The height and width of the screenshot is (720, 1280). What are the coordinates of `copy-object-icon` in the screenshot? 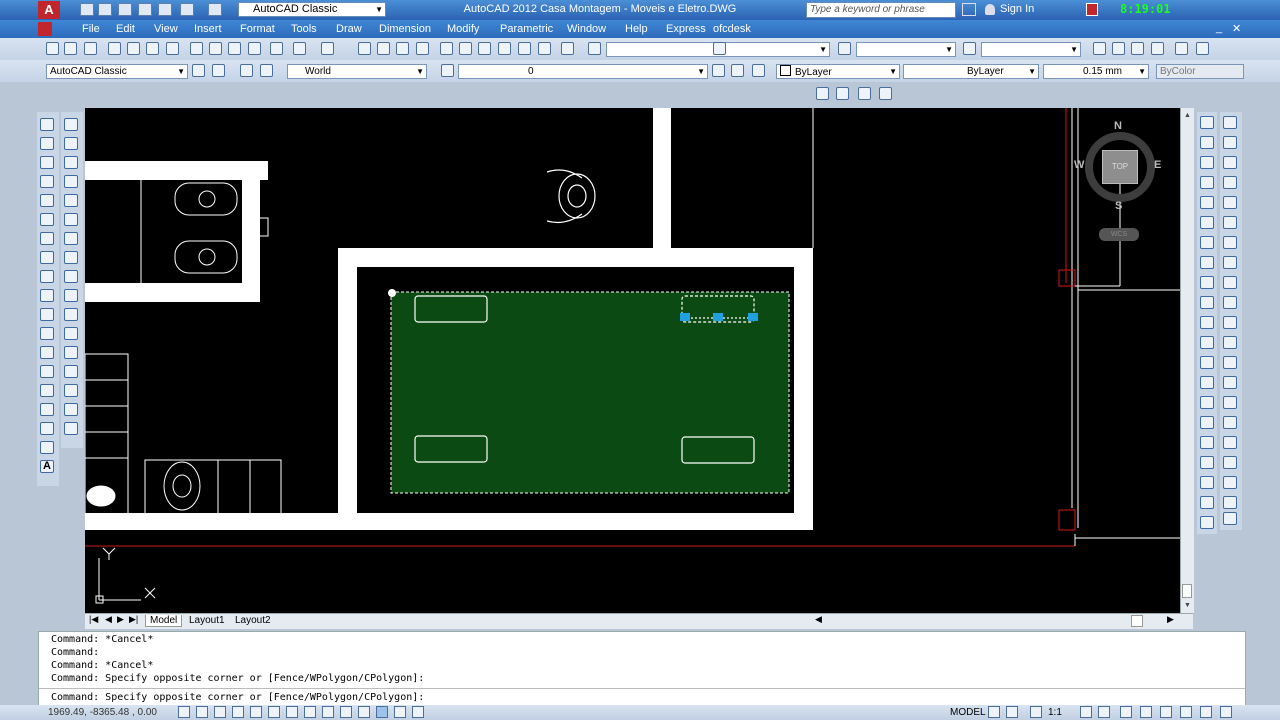 It's located at (71, 143).